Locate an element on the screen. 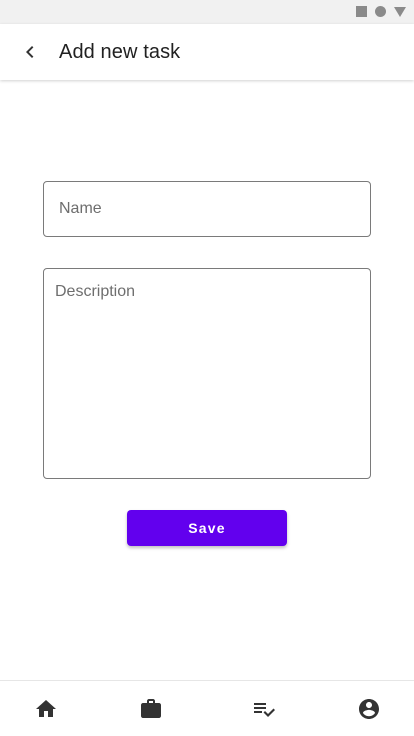 The width and height of the screenshot is (414, 736). name-field is located at coordinates (207, 209).